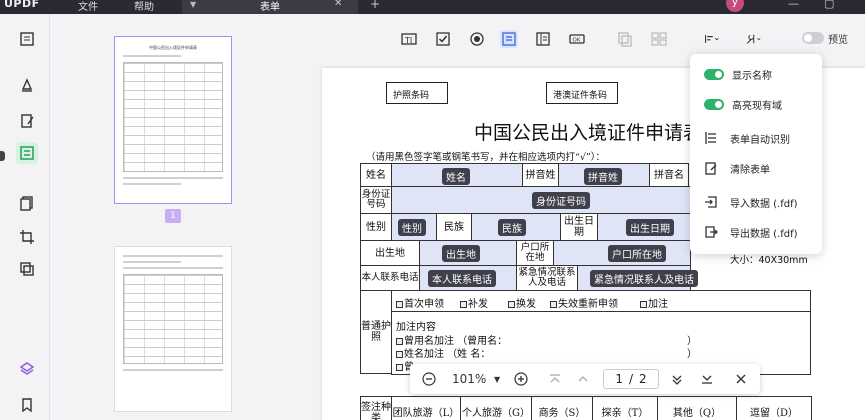 This screenshot has height=420, width=865. Describe the element at coordinates (774, 408) in the screenshot. I see `visa-type-stay: 逗留（D）` at that location.